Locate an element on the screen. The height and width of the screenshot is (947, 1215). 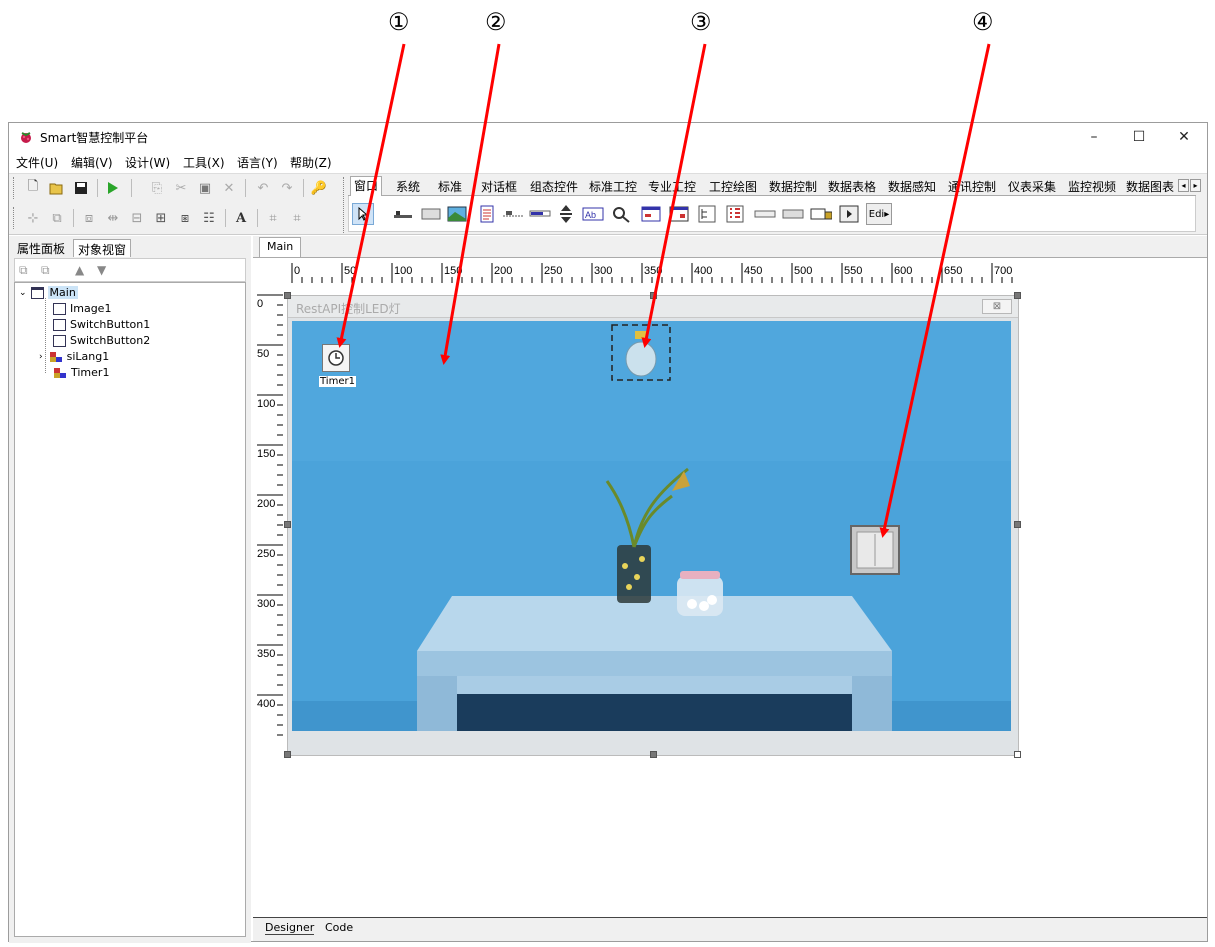
align-icon: ⧉ is located at coordinates (57, 218).